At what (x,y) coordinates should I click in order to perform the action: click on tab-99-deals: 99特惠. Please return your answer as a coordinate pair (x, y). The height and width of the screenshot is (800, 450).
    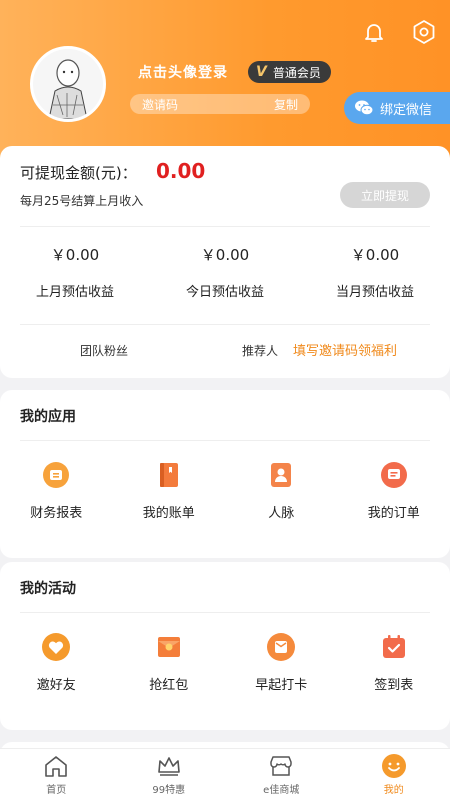
    Looking at the image, I should click on (169, 774).